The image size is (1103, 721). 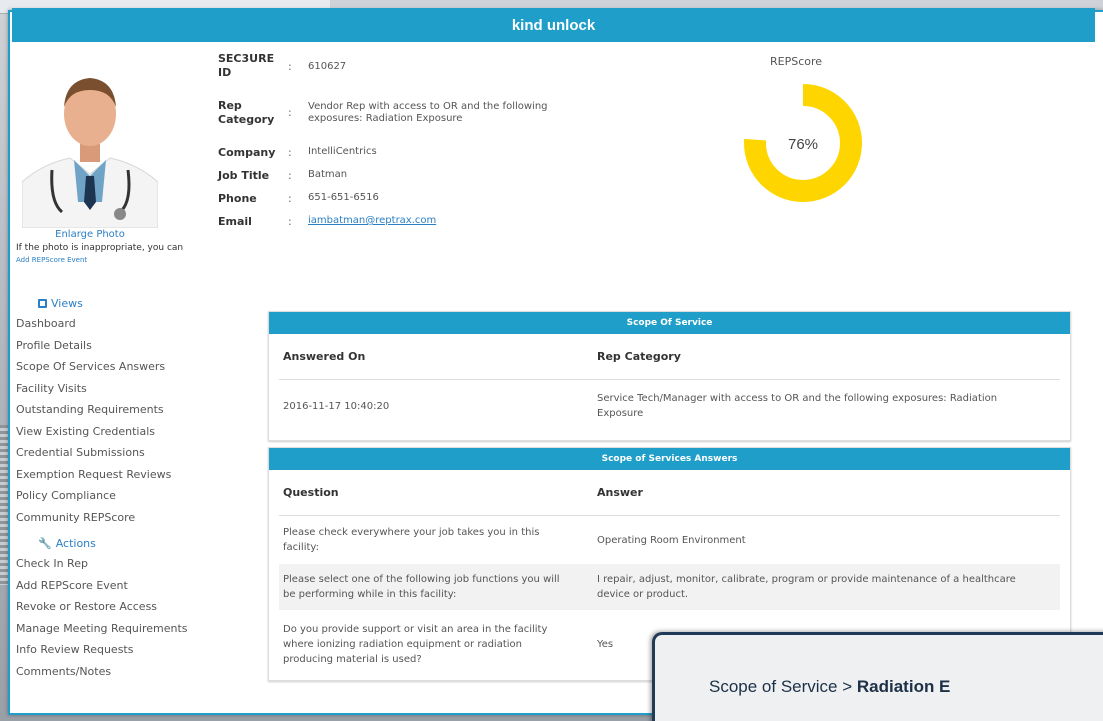 What do you see at coordinates (783, 686) in the screenshot?
I see `callout-prefix: Scope of Service >` at bounding box center [783, 686].